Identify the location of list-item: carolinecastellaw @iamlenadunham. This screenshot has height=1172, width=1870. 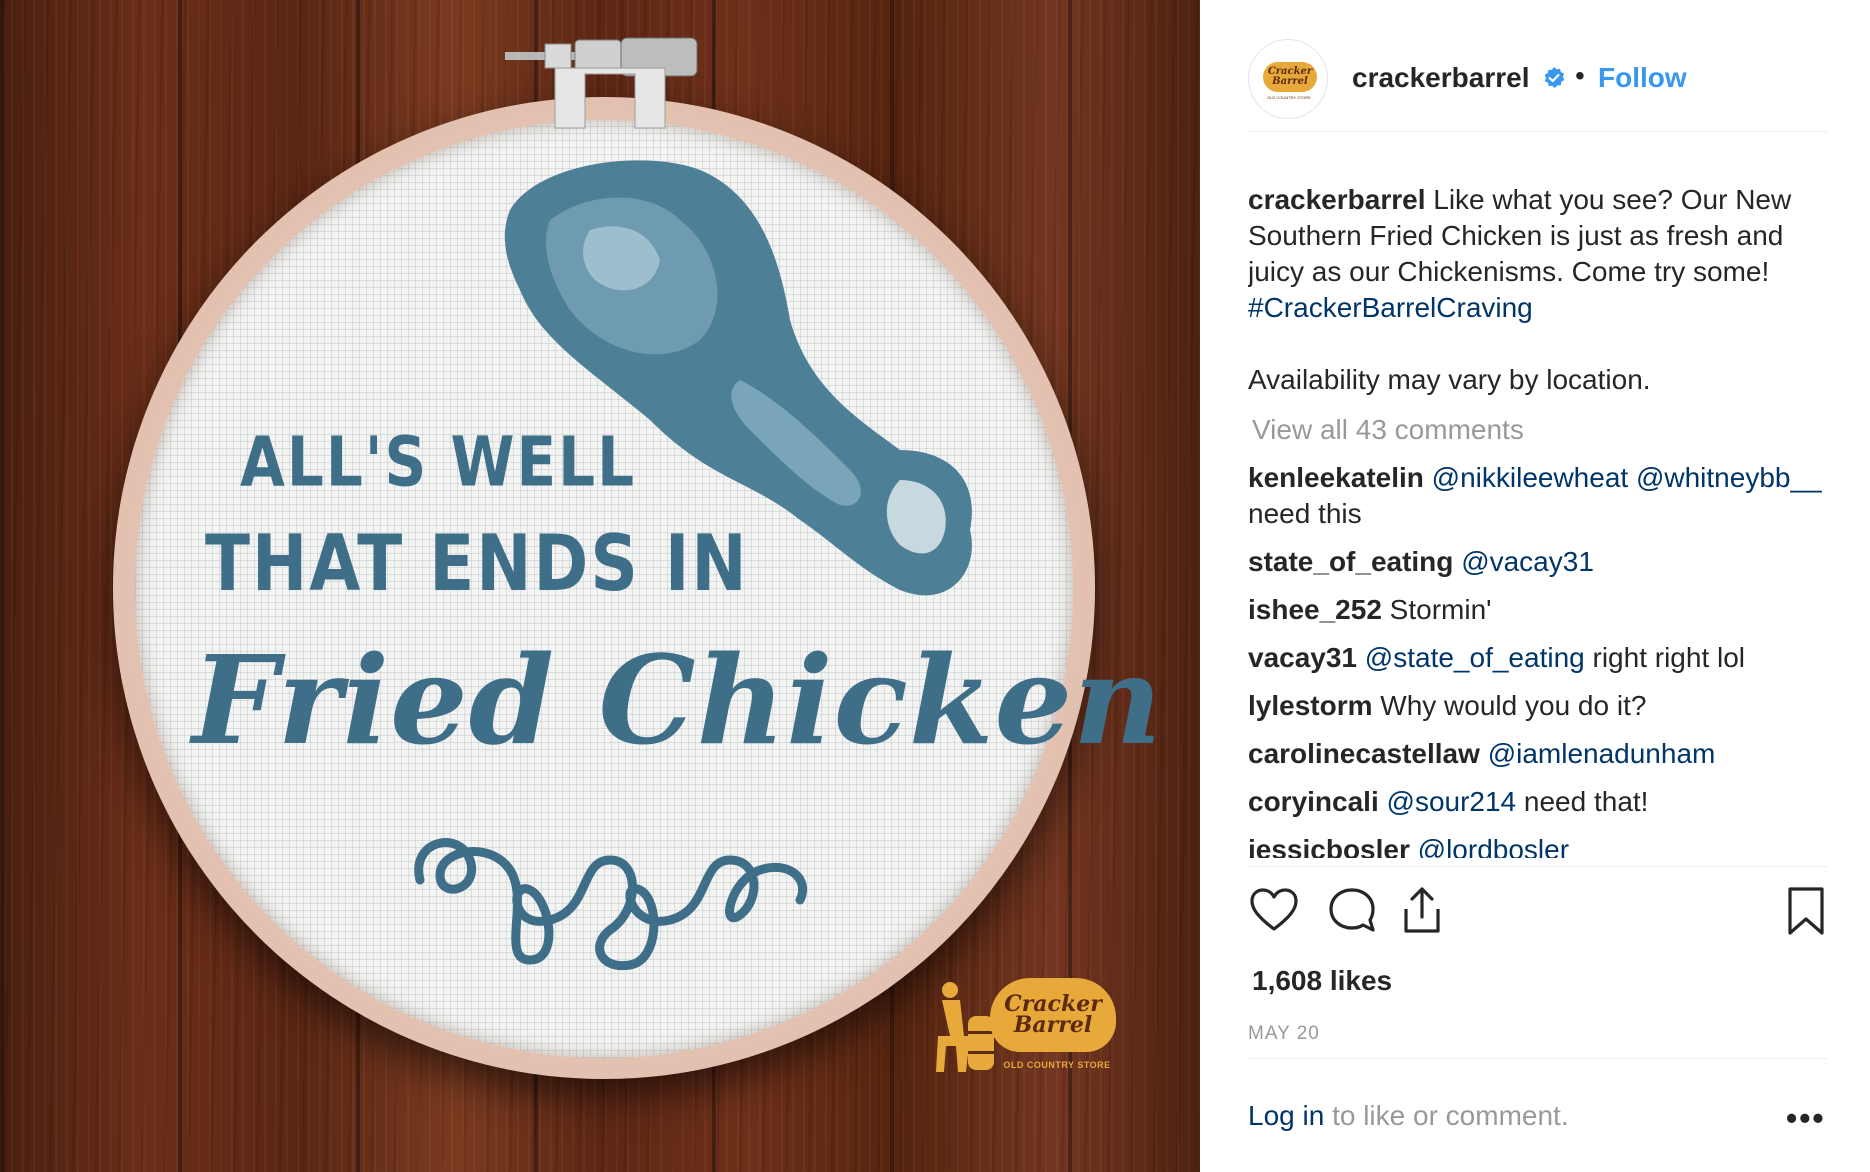
(1538, 754).